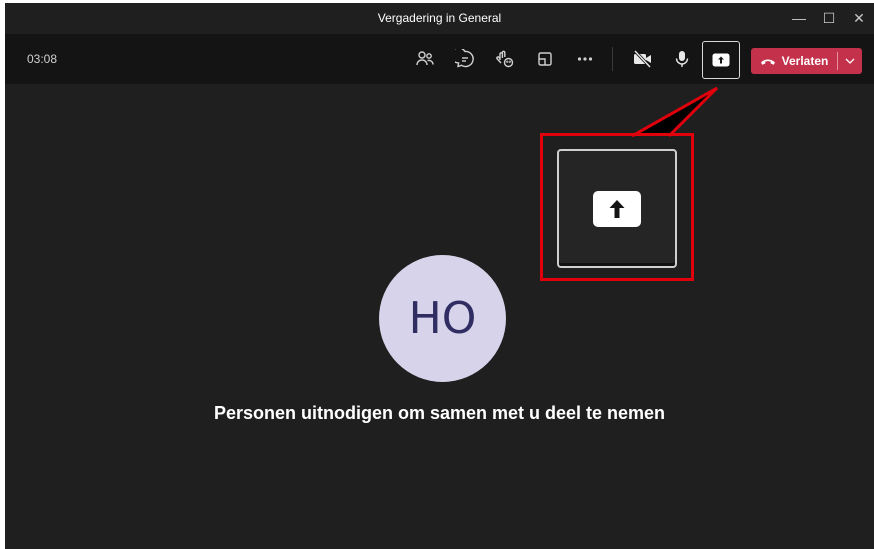 Image resolution: width=874 pixels, height=549 pixels. I want to click on callout-pointer, so click(675, 112).